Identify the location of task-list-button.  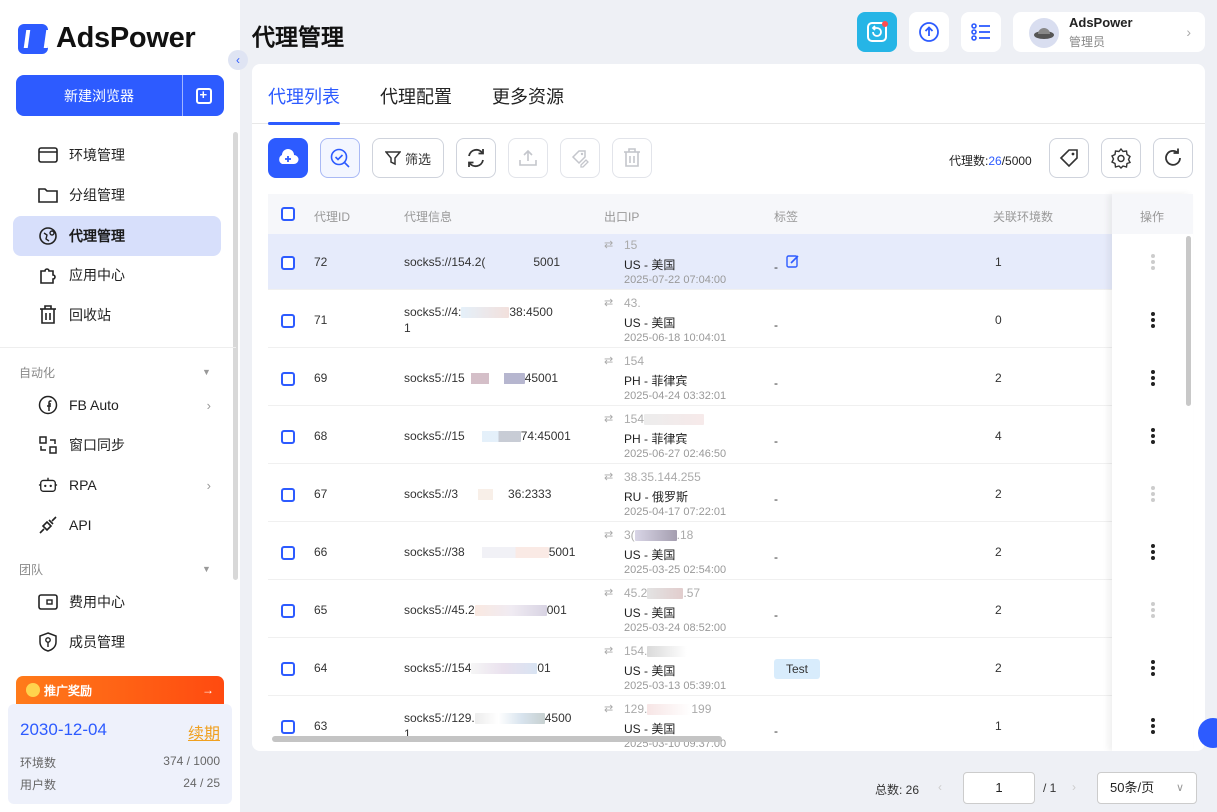
(981, 32).